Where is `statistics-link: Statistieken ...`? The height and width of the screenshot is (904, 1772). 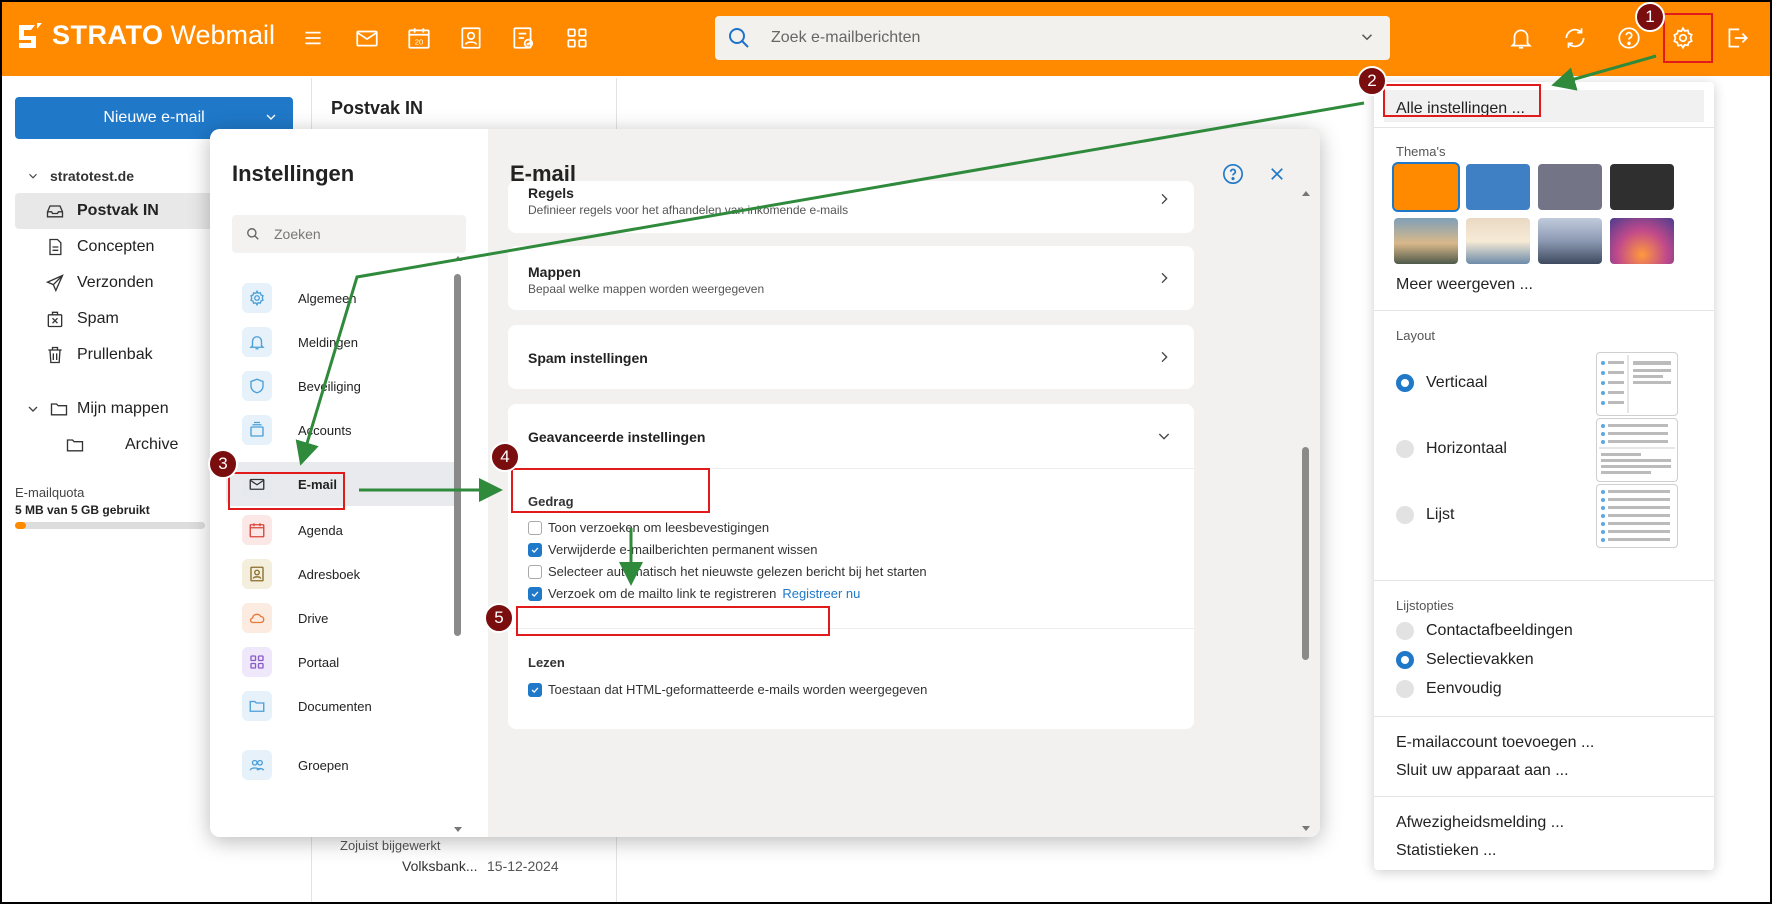
statistics-link: Statistieken ... is located at coordinates (1446, 851).